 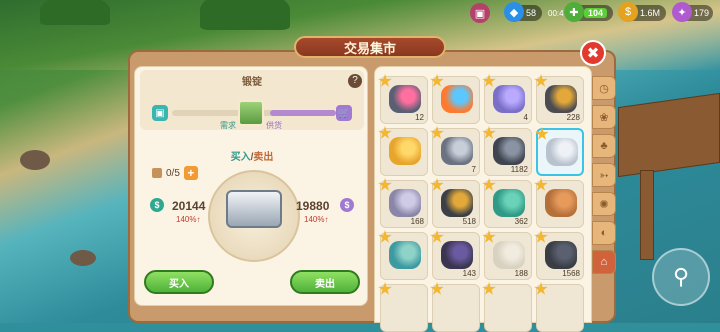 I want to click on item-count: 7, so click(x=473, y=169).